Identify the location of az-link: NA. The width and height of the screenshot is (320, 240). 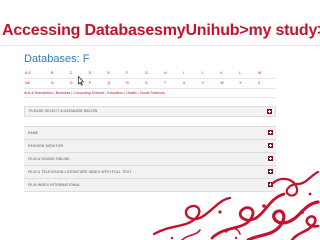
(37, 83).